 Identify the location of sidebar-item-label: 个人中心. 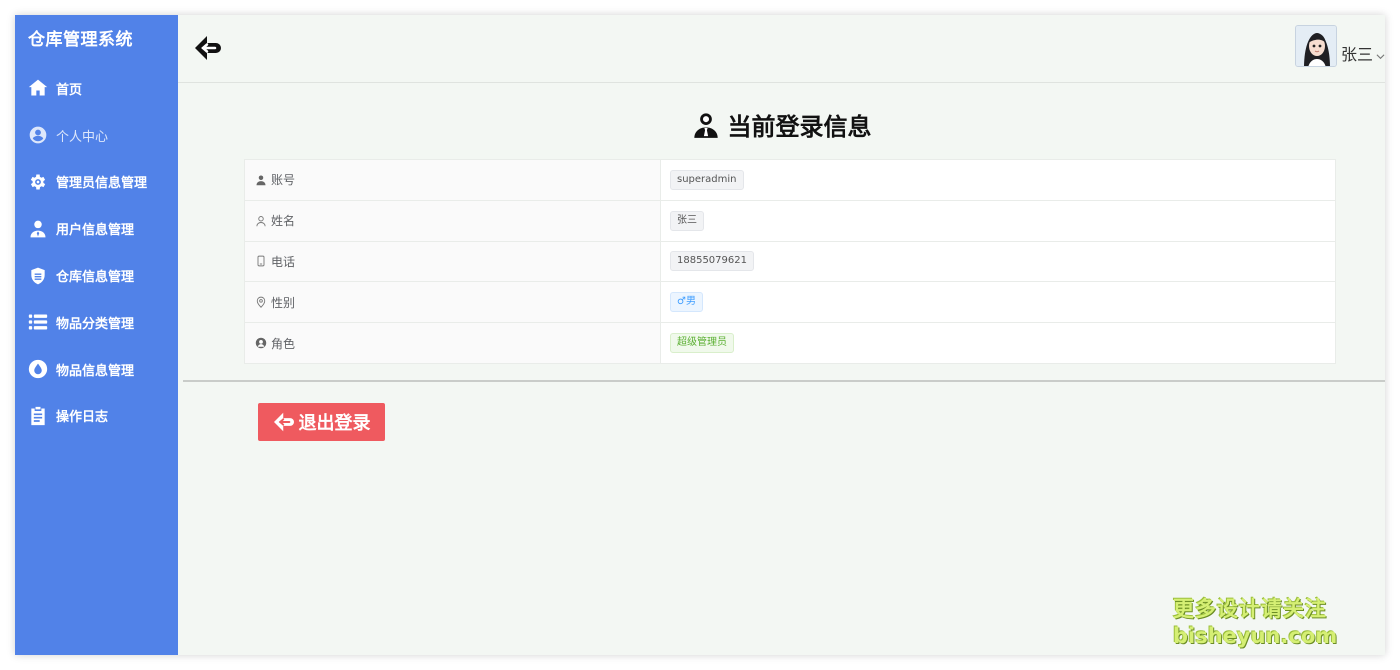
(82, 137).